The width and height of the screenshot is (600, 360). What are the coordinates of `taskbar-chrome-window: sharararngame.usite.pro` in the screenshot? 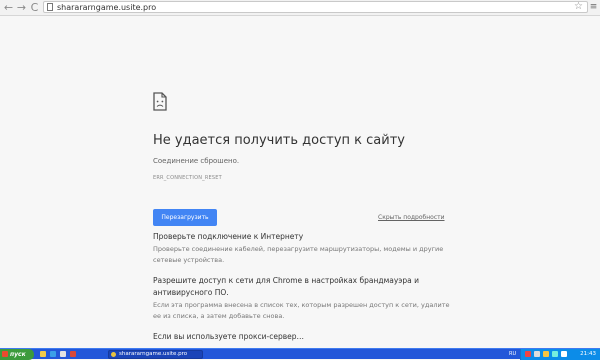 It's located at (155, 354).